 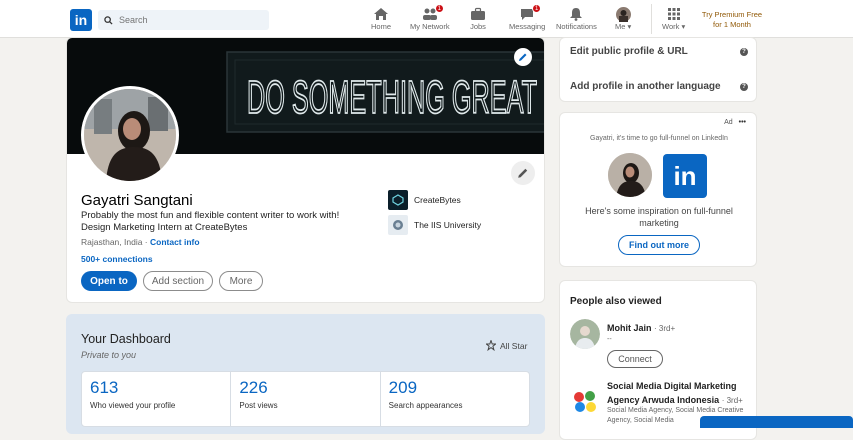 I want to click on search-box, so click(x=183, y=20).